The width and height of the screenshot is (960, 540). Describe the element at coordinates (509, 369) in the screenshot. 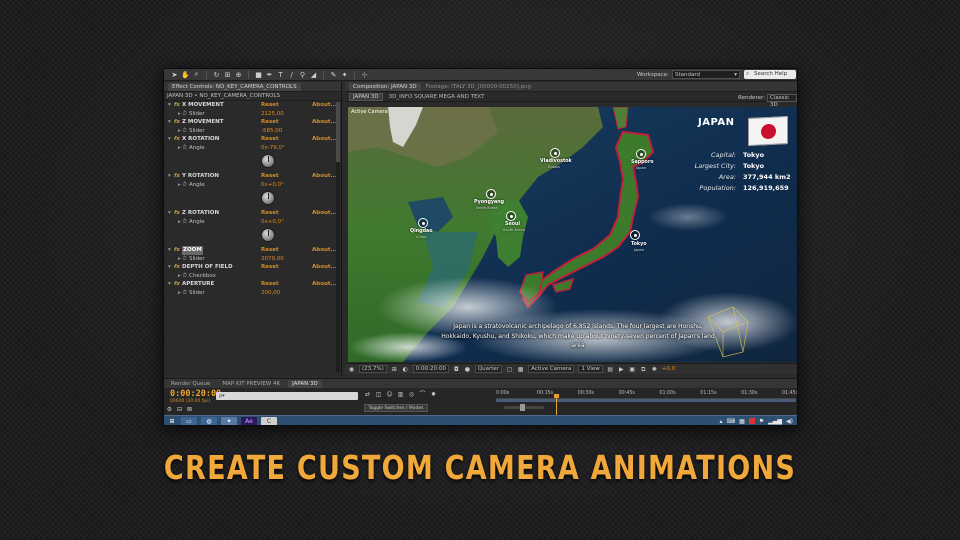

I see `region-of-interest-icon: ▢` at that location.